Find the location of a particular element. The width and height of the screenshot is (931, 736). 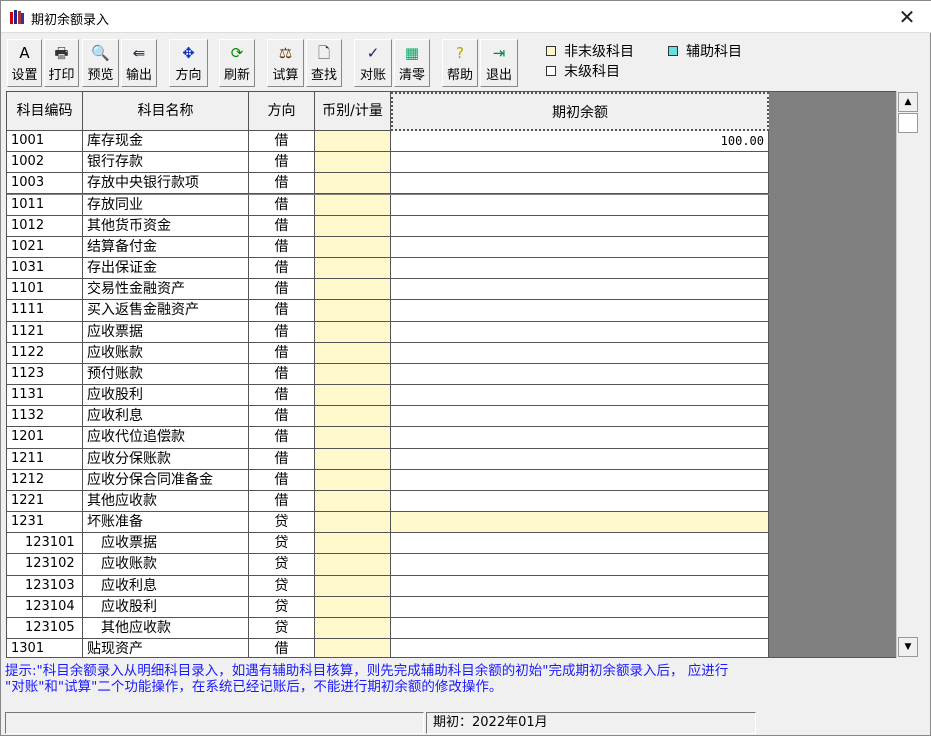

scroll-up-icon: ▲ is located at coordinates (908, 102).